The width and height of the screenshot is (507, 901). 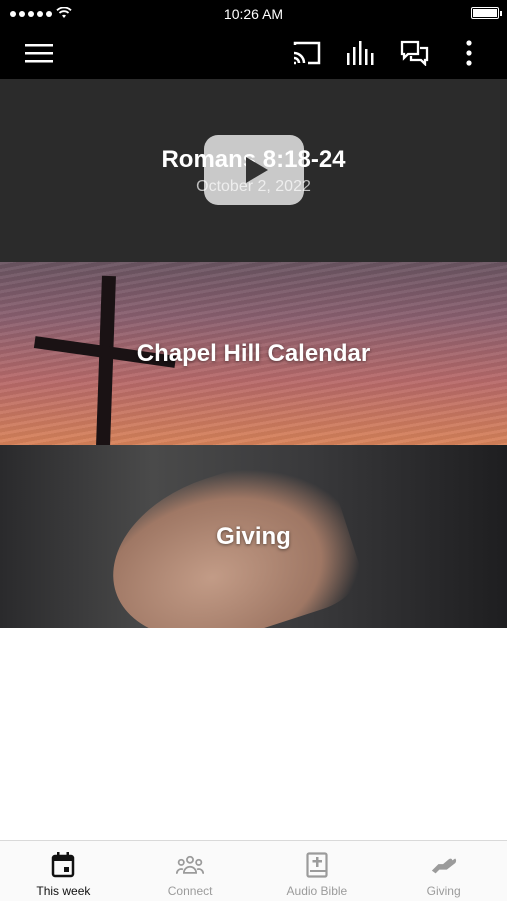 What do you see at coordinates (317, 865) in the screenshot?
I see `bible-icon` at bounding box center [317, 865].